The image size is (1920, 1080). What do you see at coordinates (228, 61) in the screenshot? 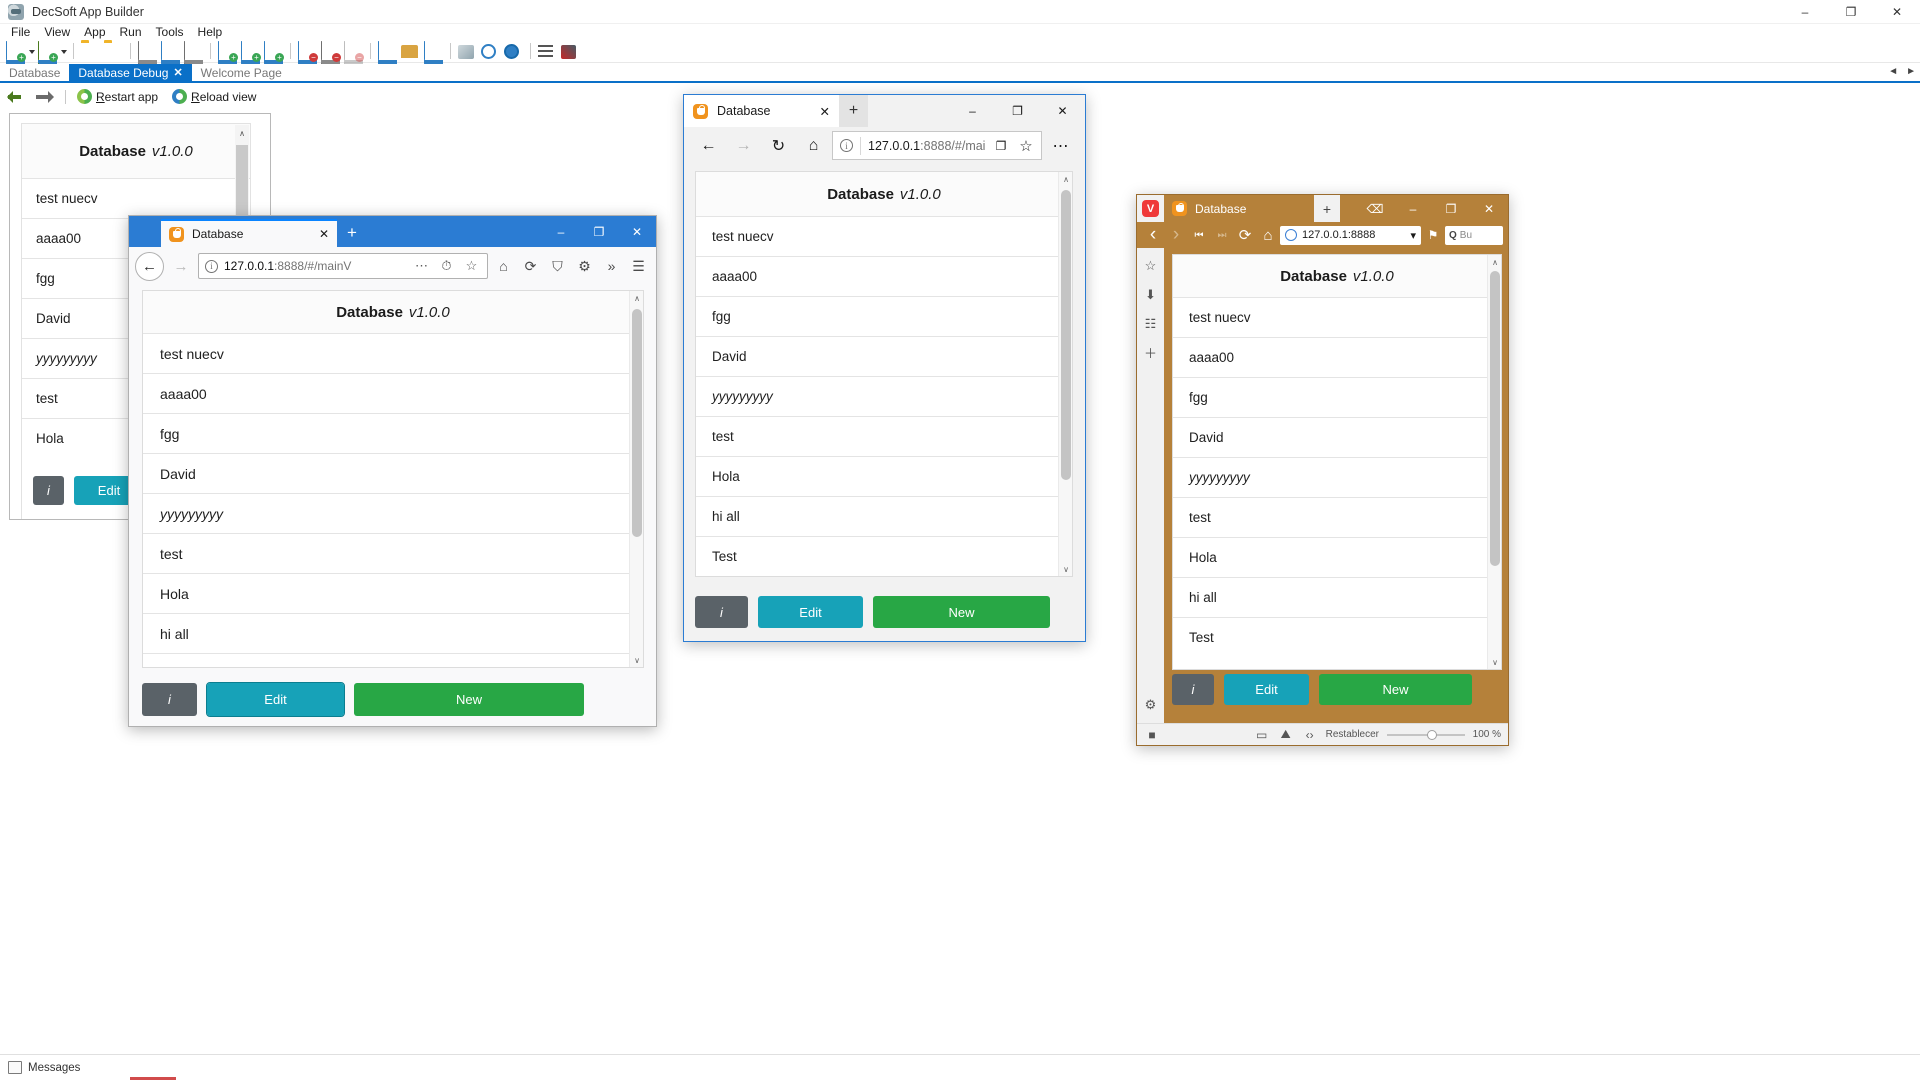
I see `add-form-icon: +` at bounding box center [228, 61].